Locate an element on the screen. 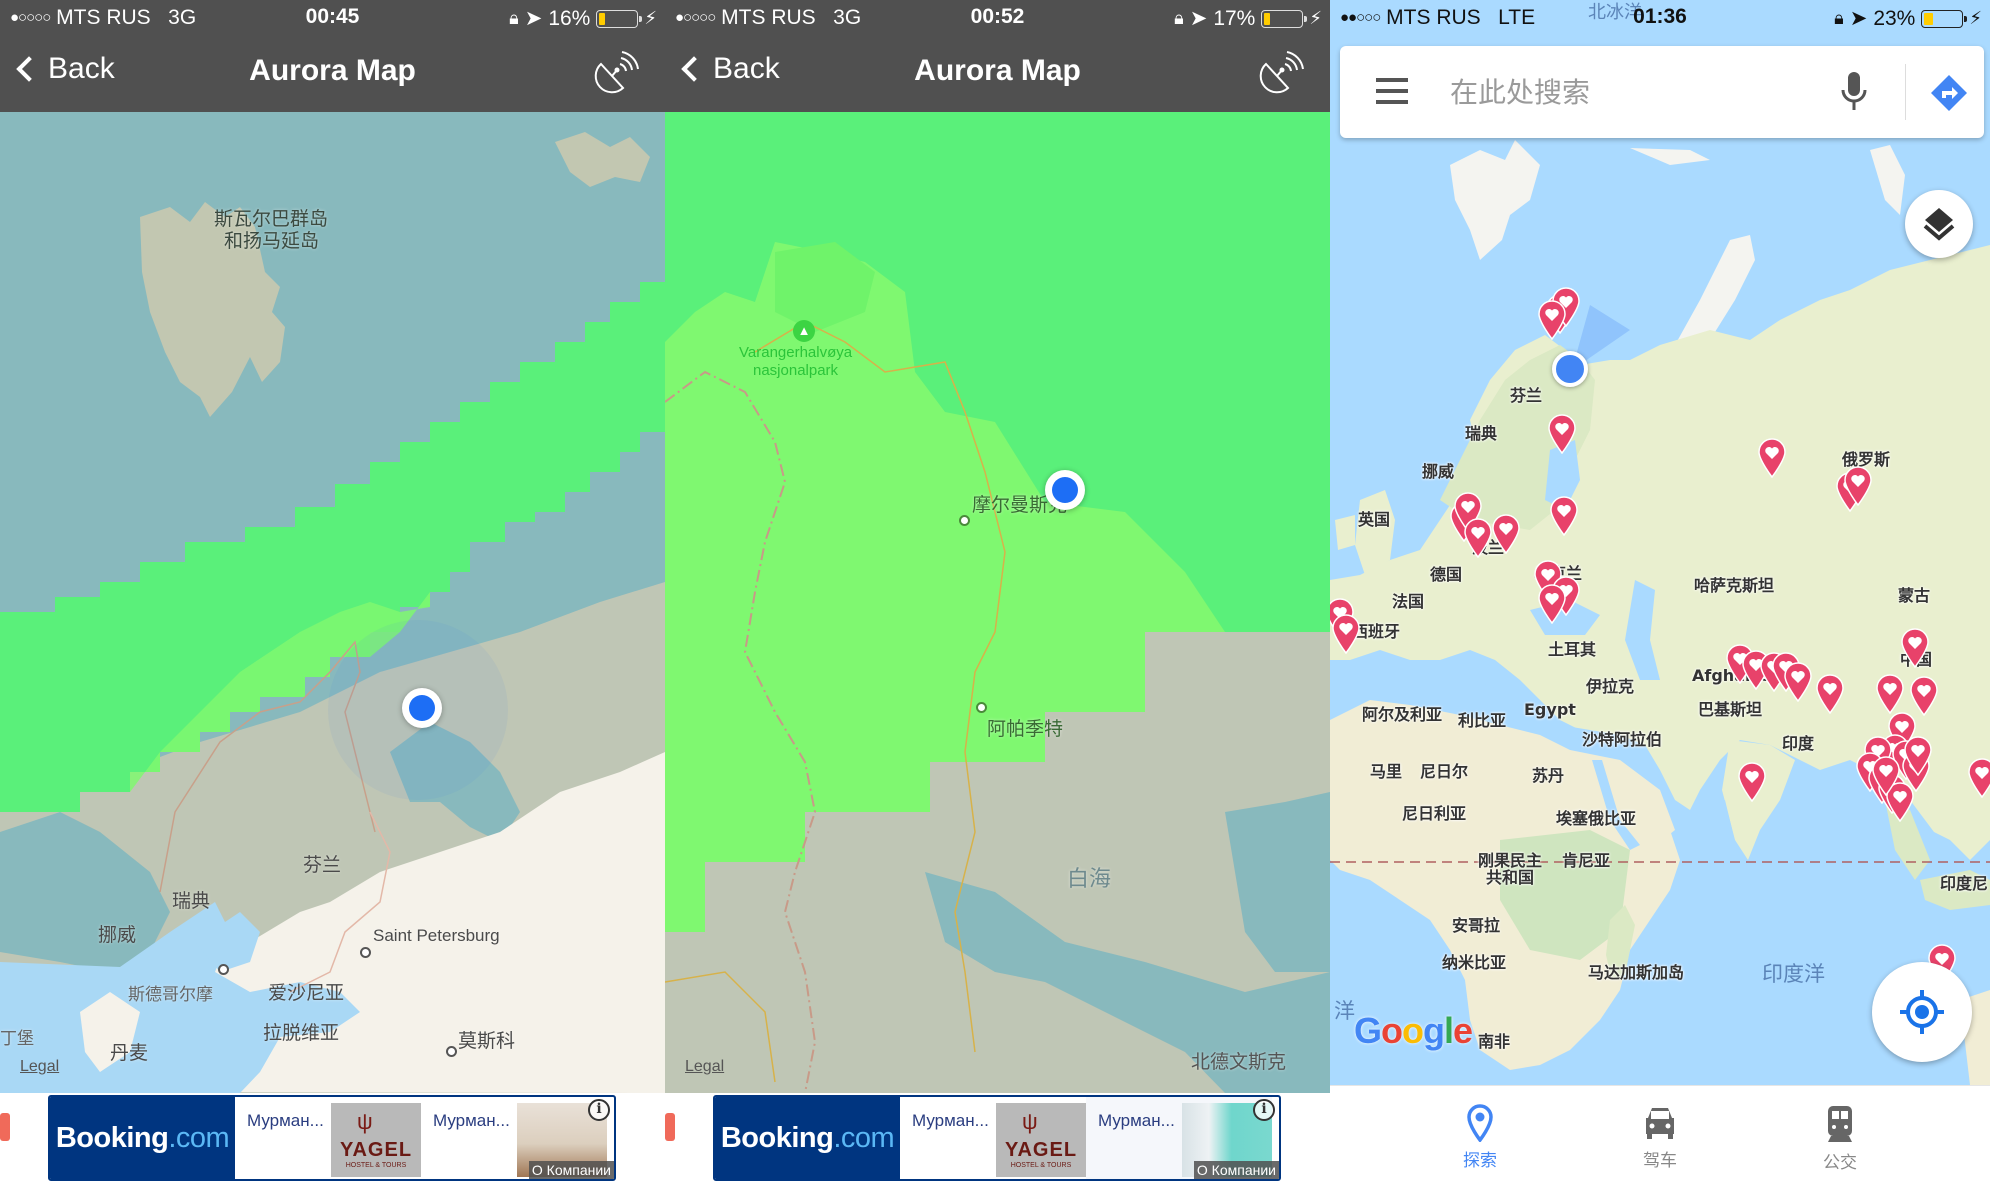 The image size is (1990, 1182). map-label-kenya: 肯尼亚 is located at coordinates (1586, 860).